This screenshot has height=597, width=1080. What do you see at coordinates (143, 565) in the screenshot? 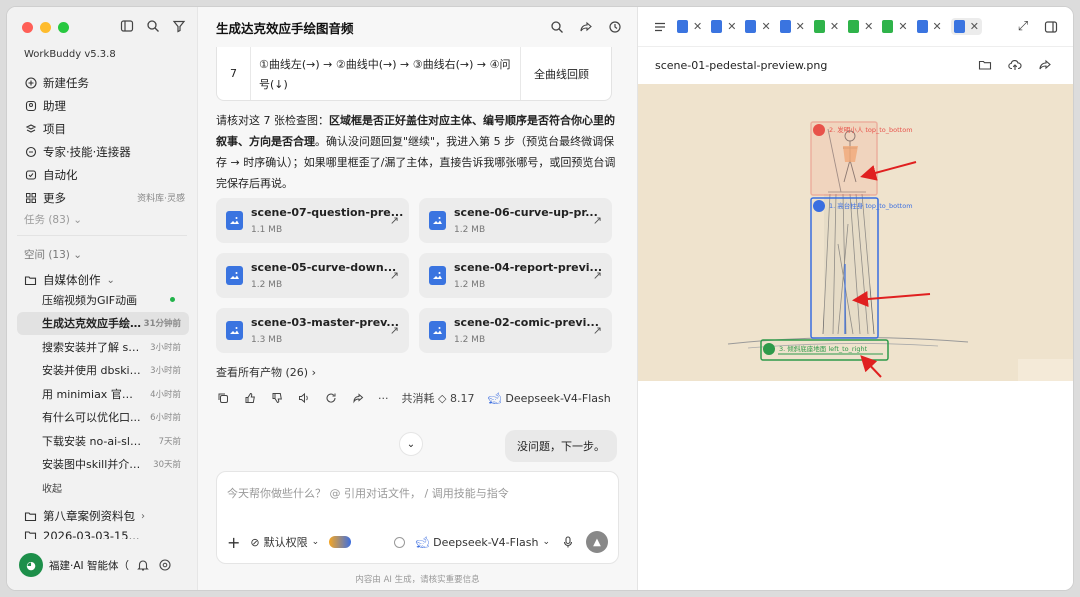
I see `bell-icon` at bounding box center [143, 565].